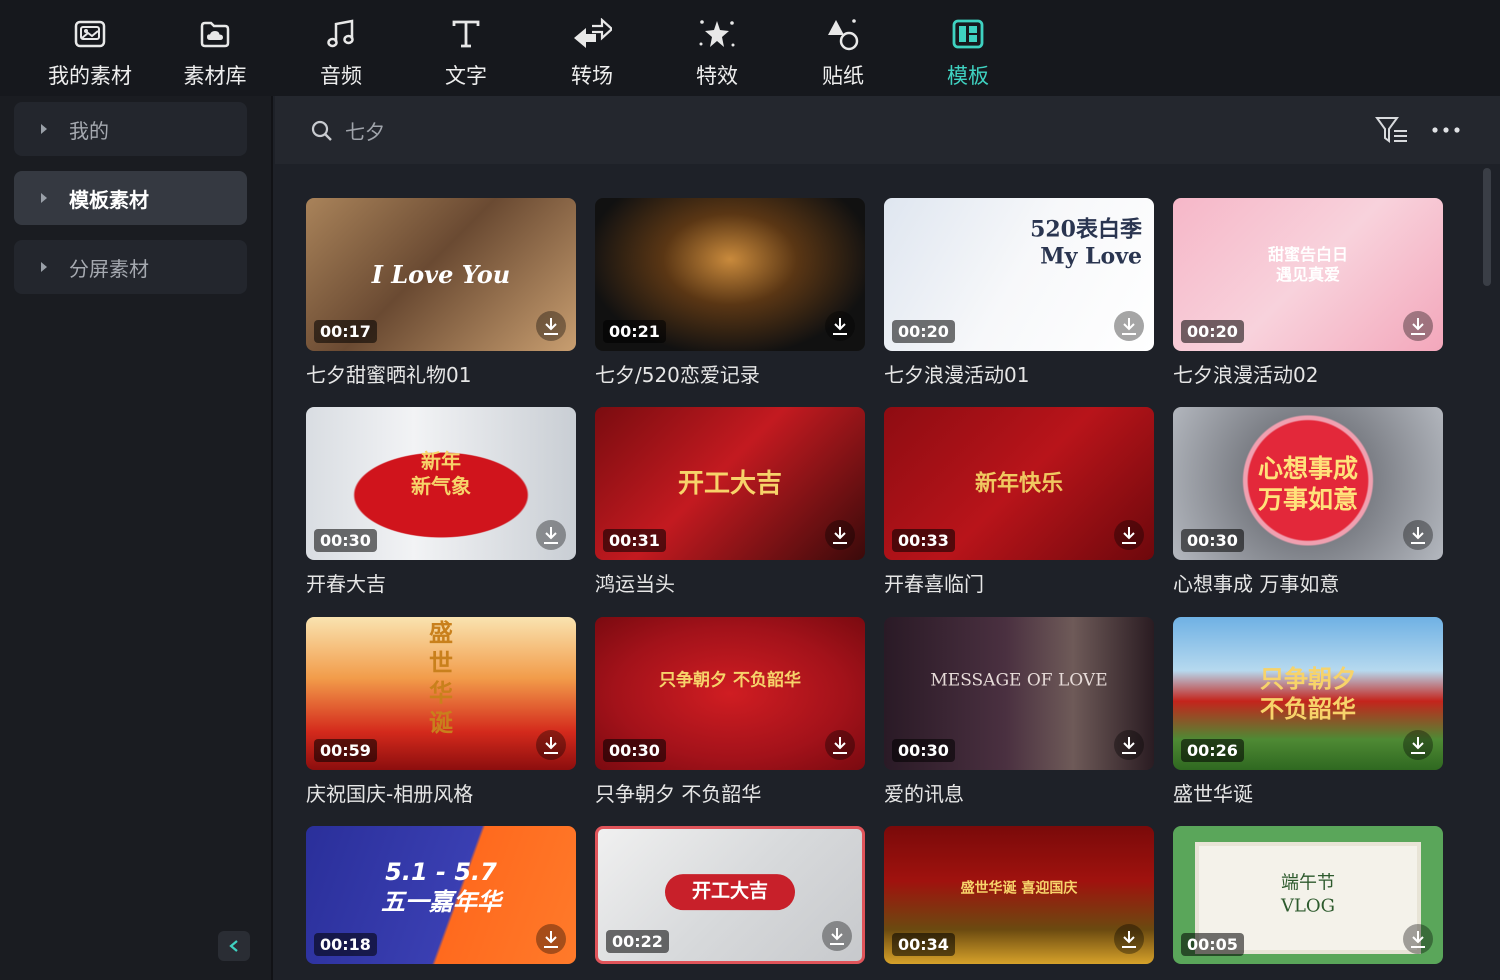  I want to click on thumbnail-overlay-text: 端午节 VLOG, so click(1308, 894).